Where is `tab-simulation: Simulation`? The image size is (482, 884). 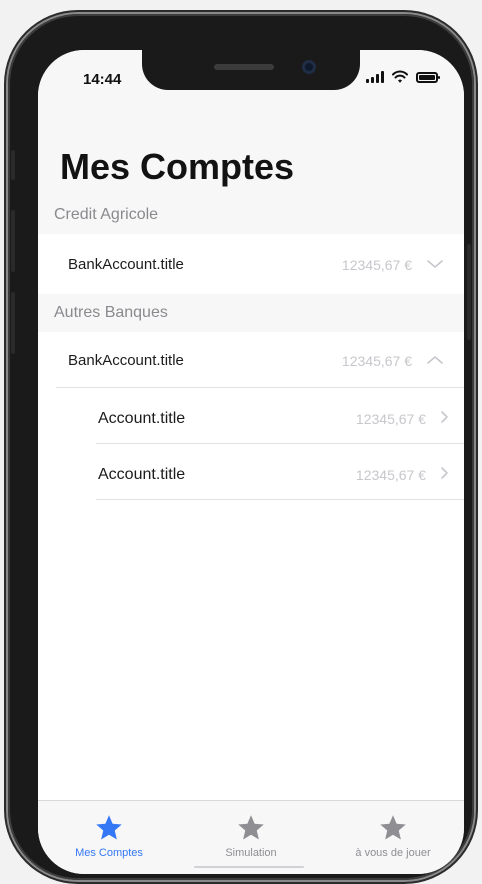 tab-simulation: Simulation is located at coordinates (251, 837).